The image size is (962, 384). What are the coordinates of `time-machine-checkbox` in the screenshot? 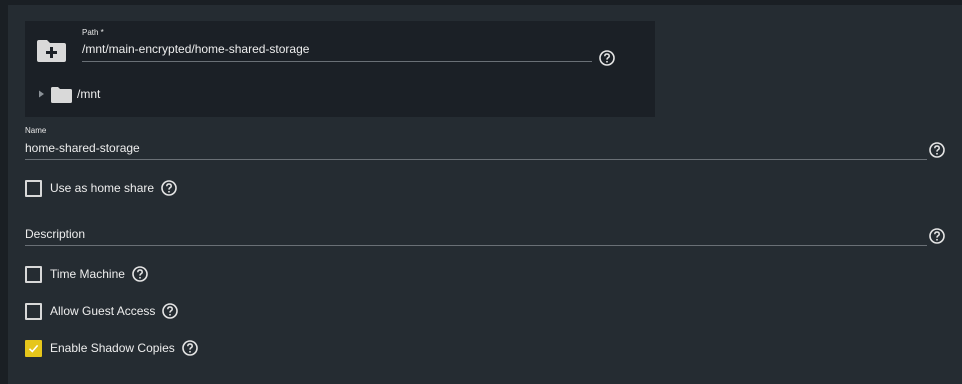 It's located at (33, 274).